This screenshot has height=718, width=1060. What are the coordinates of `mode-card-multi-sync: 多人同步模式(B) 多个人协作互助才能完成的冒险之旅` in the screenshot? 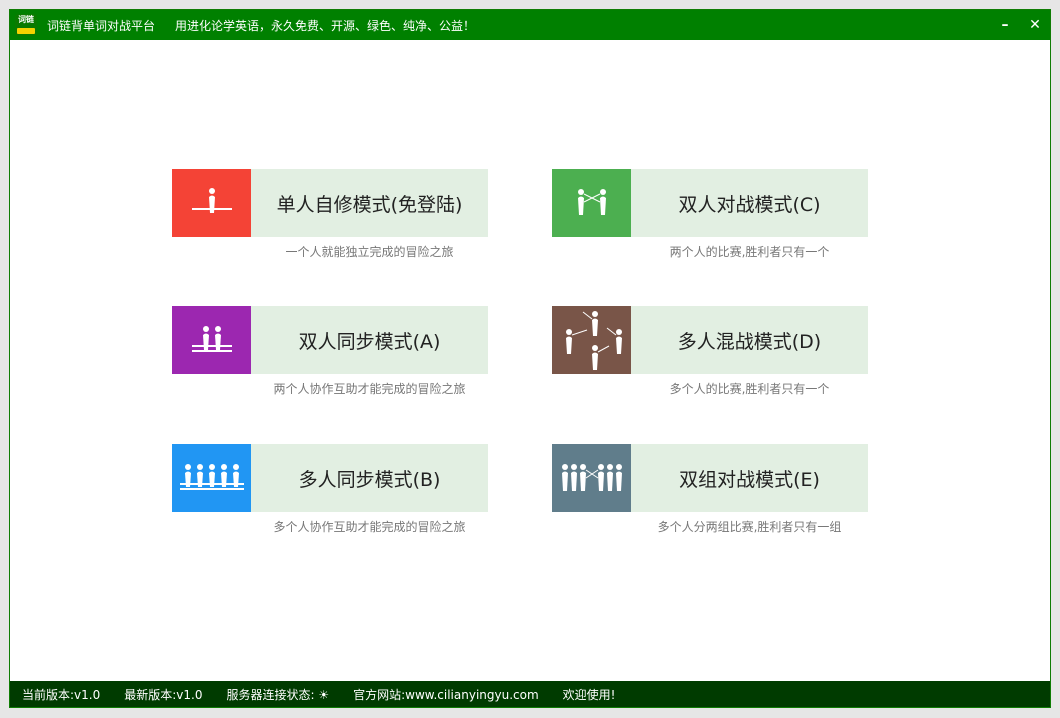 It's located at (330, 489).